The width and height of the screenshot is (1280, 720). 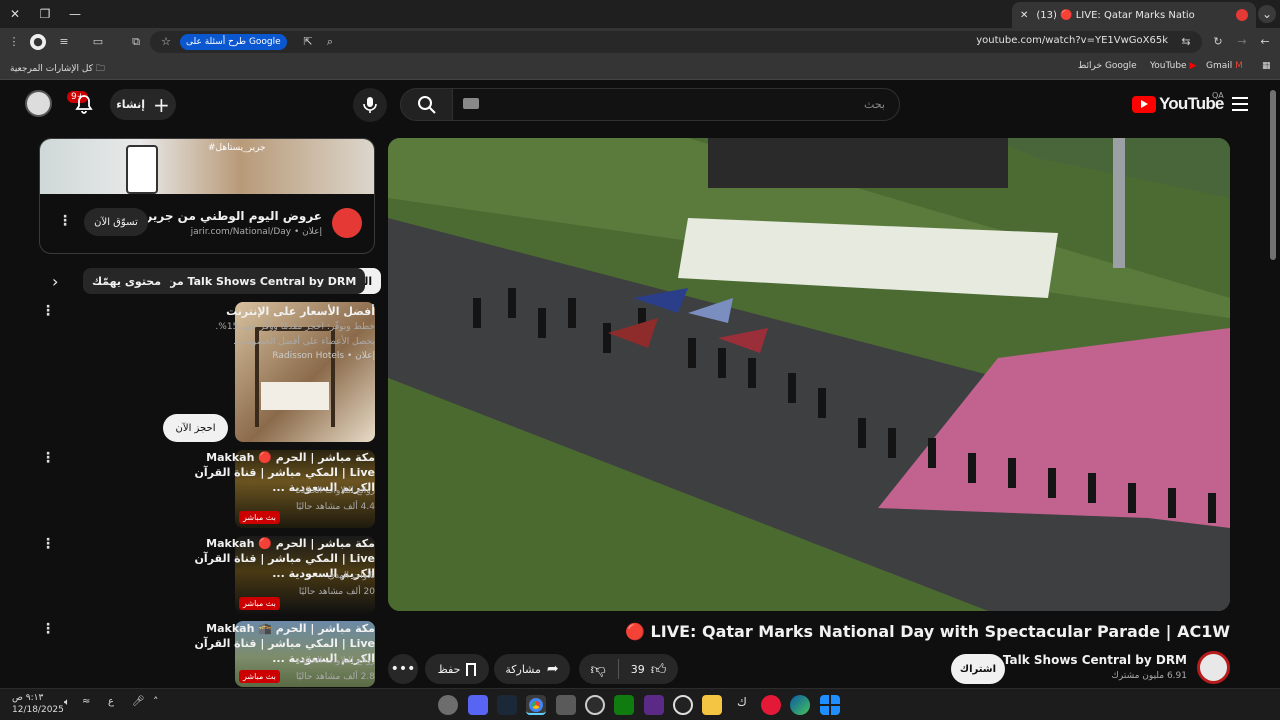 I want to click on like-icon: 👍︎, so click(x=659, y=669).